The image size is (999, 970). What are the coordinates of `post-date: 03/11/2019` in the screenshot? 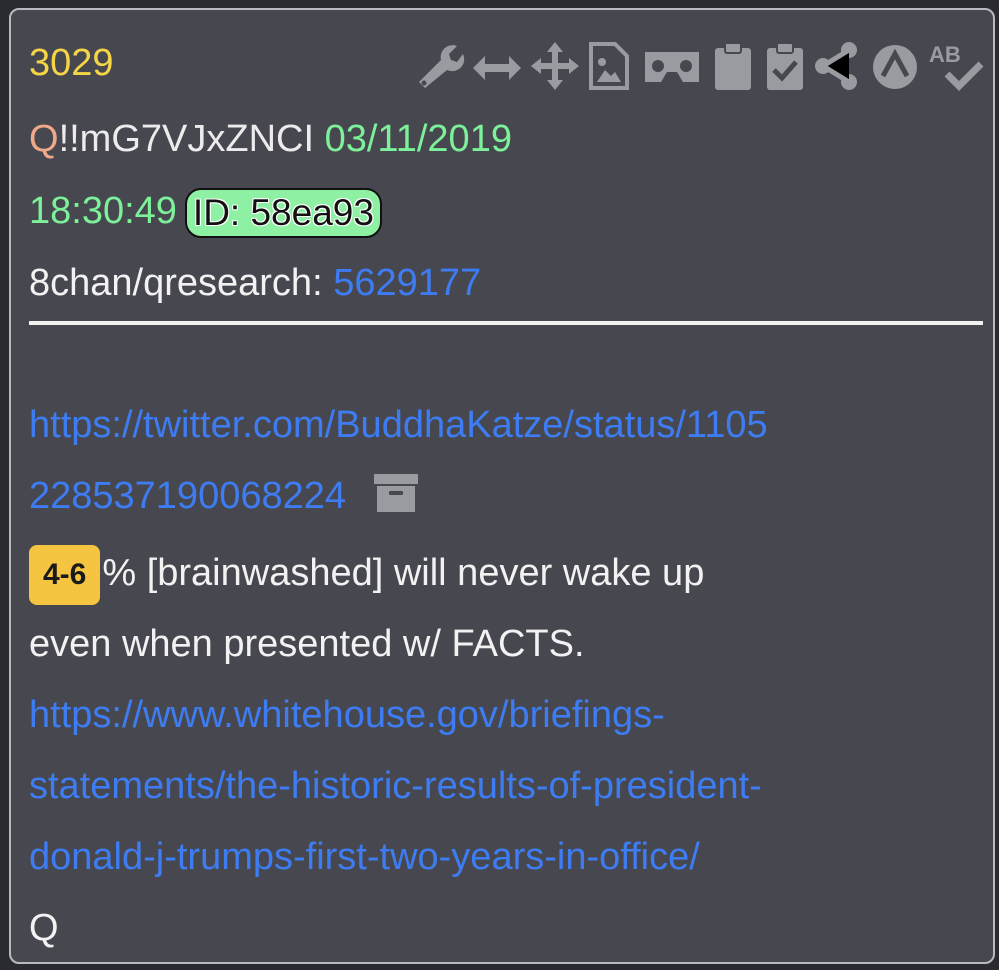 It's located at (418, 139).